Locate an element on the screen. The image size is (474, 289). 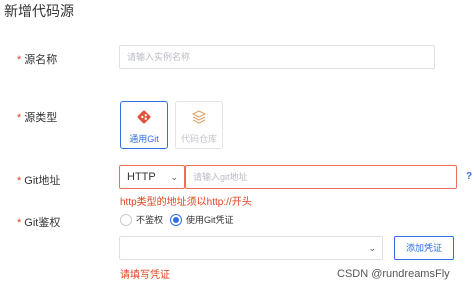
add-credential-button: 添加凭证 is located at coordinates (424, 248).